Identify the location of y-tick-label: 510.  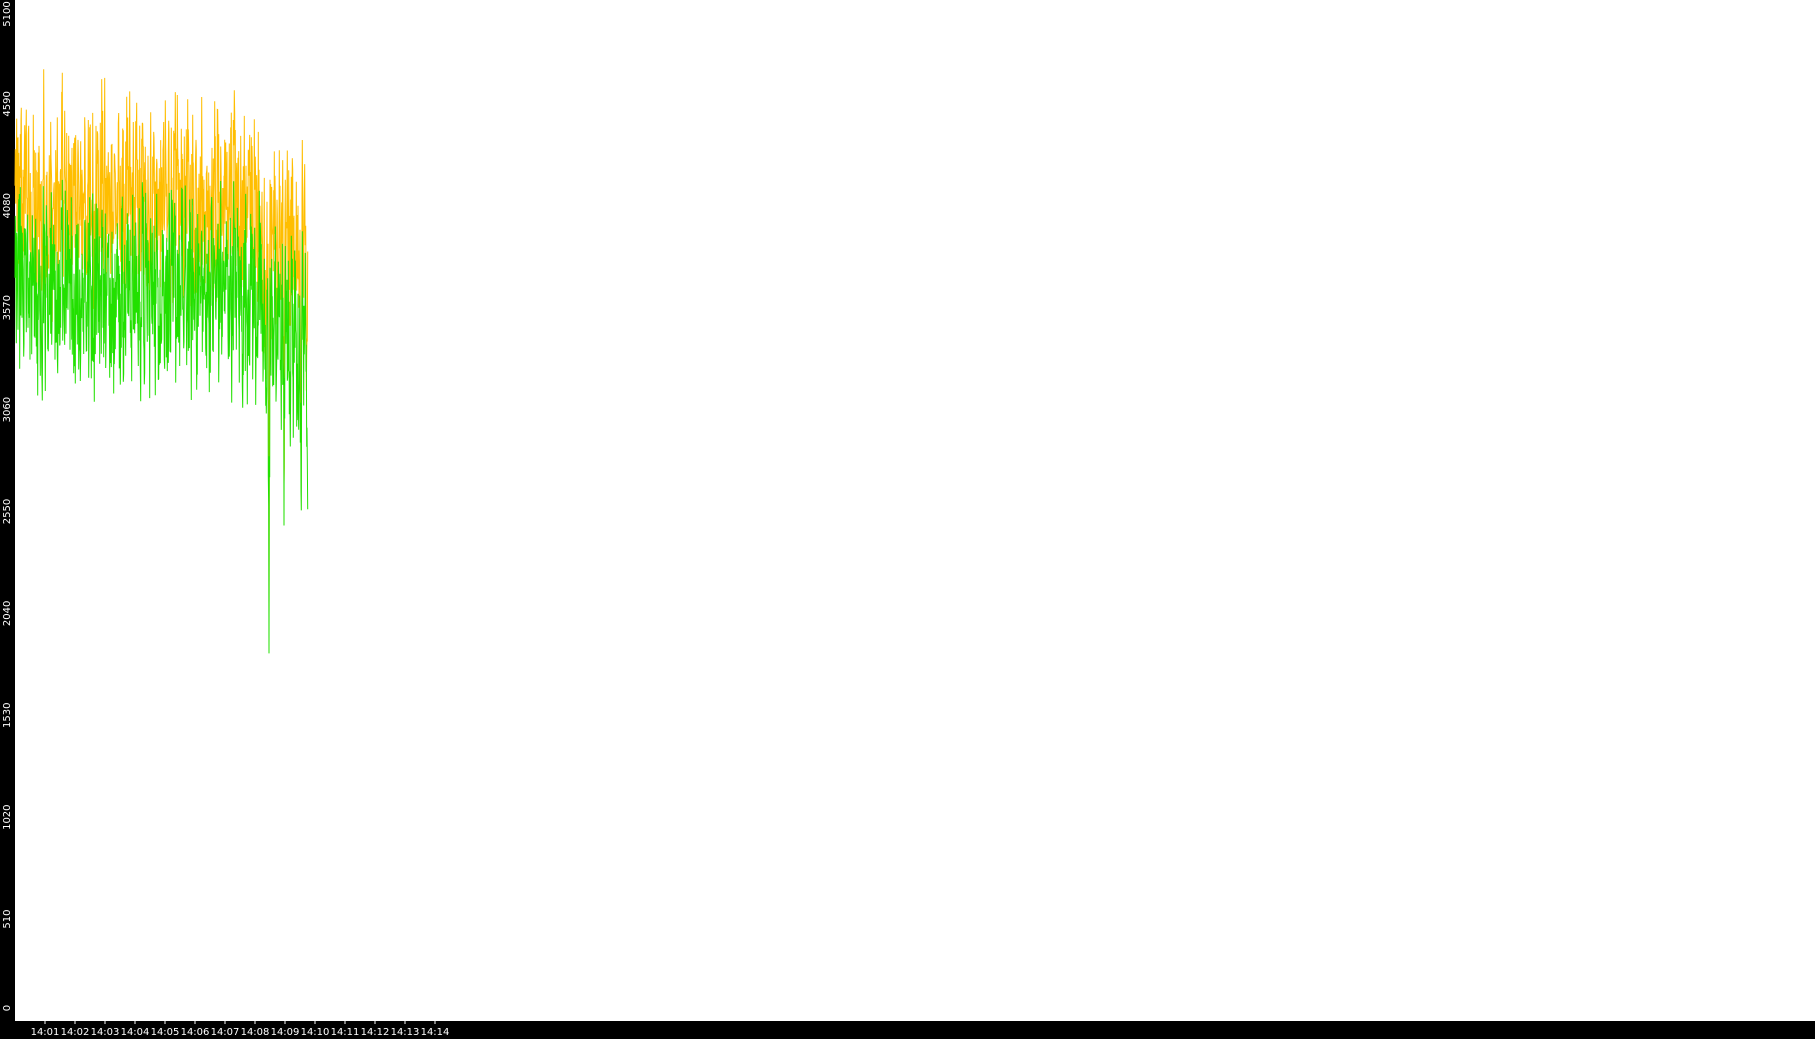
(7, 919).